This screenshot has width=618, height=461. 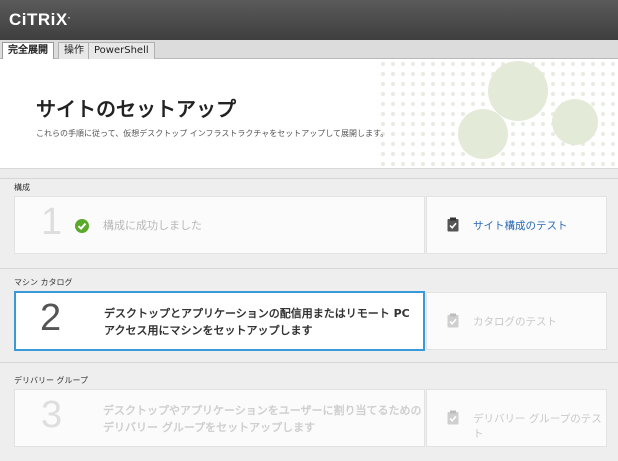 I want to click on top-bar: CiTRiX., so click(x=309, y=20).